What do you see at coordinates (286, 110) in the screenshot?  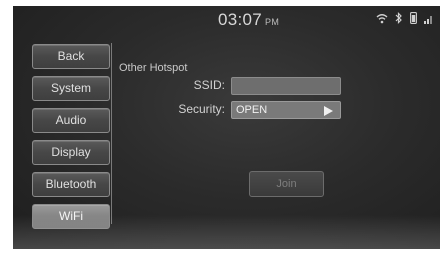 I see `security-select: OPEN` at bounding box center [286, 110].